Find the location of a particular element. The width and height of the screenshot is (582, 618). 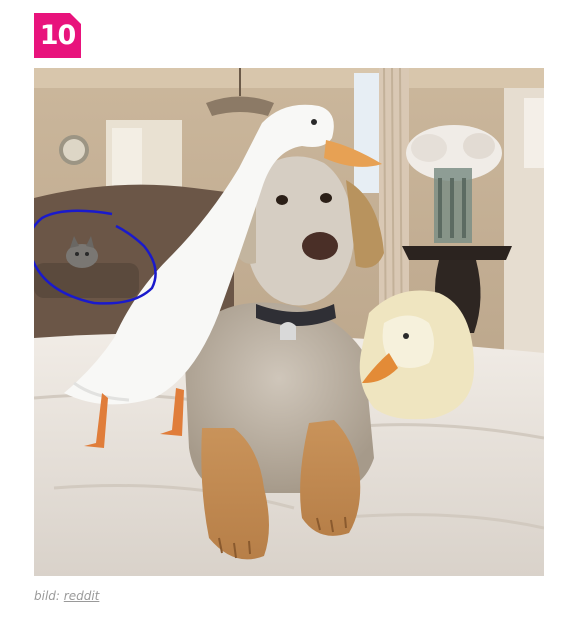

collar-tag is located at coordinates (288, 331).